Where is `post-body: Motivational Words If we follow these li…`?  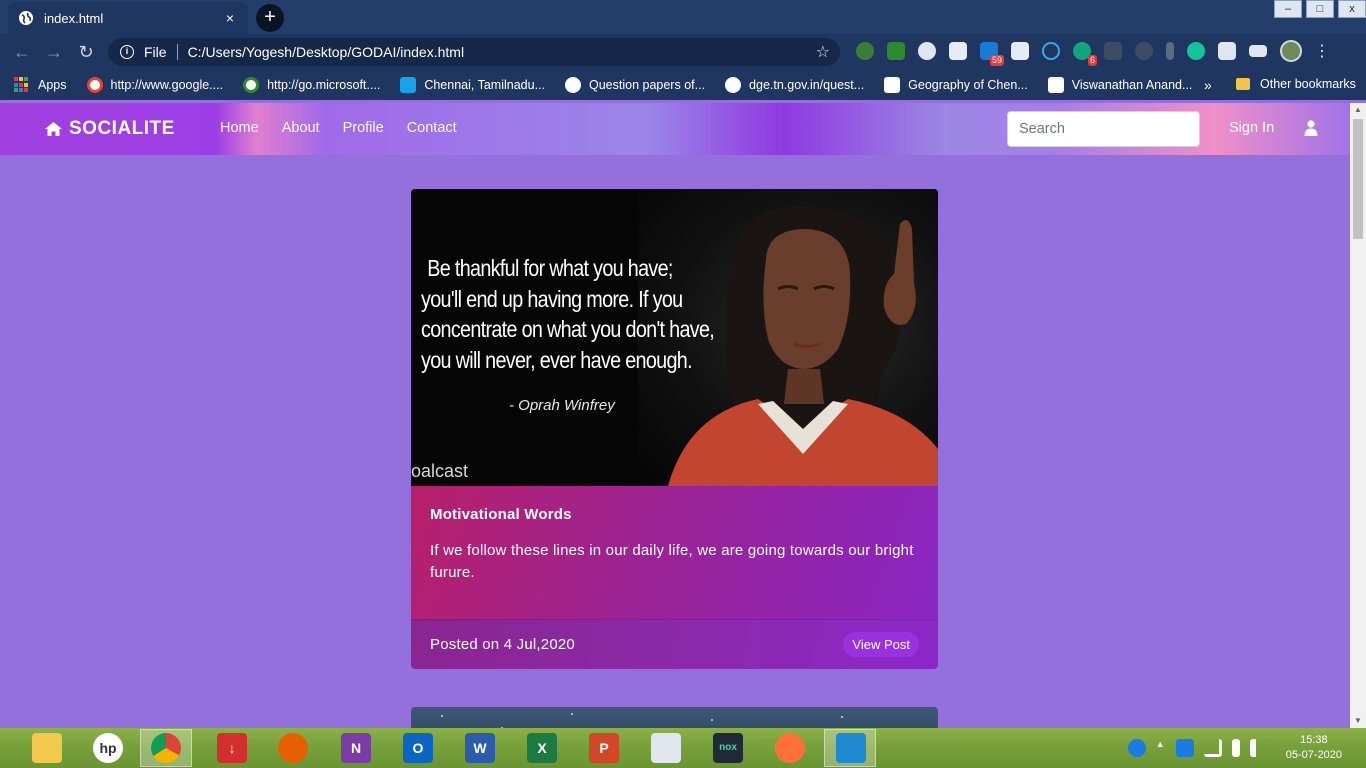 post-body: Motivational Words If we follow these li… is located at coordinates (674, 552).